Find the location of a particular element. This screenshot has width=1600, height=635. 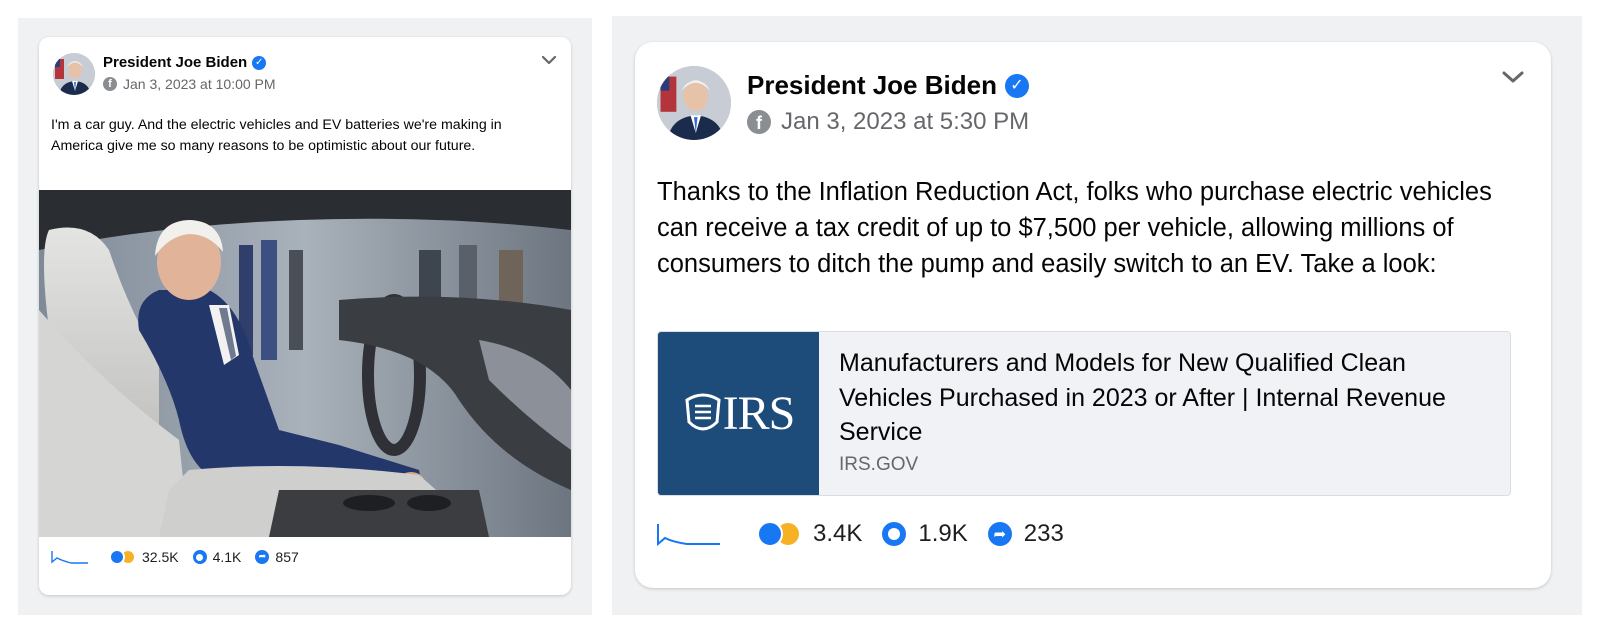

post-stats-bar: 32.5K 4.1K 857 is located at coordinates (175, 557).